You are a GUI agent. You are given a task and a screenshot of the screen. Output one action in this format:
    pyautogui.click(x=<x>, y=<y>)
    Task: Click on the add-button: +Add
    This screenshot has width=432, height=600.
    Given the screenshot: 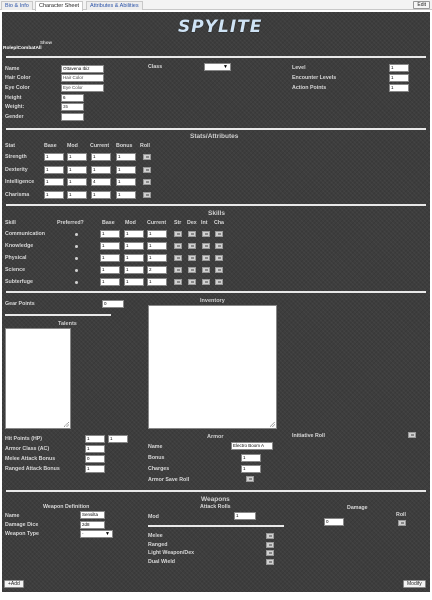 What is the action you would take?
    pyautogui.click(x=14, y=584)
    